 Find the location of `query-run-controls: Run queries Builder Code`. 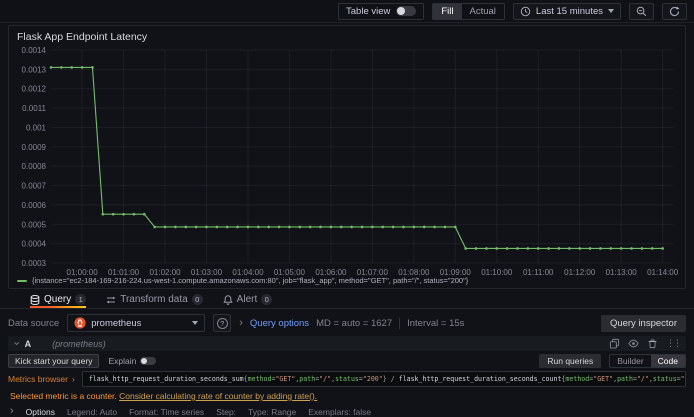

query-run-controls: Run queries Builder Code is located at coordinates (612, 360).